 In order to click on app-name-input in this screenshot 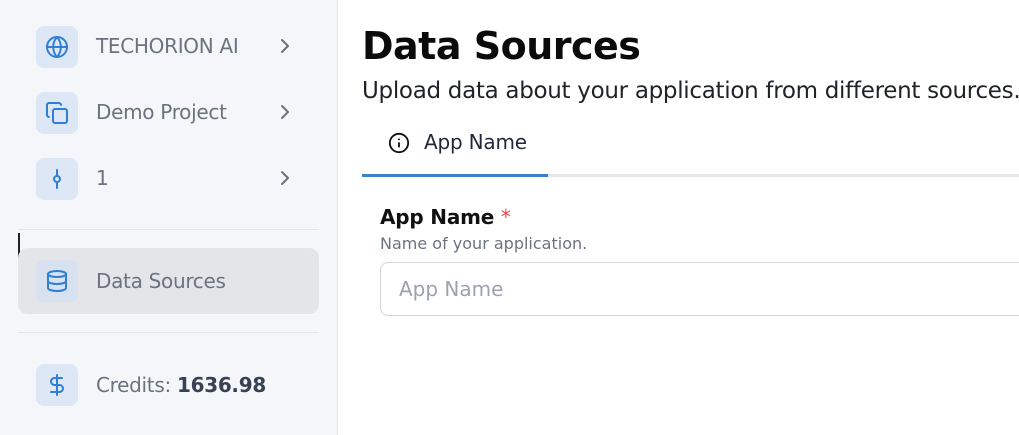, I will do `click(699, 289)`.